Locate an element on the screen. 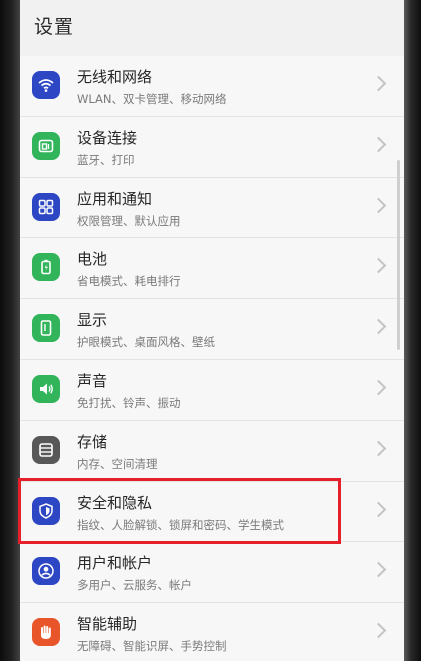 This screenshot has width=421, height=661. page-title: 设置 is located at coordinates (54, 27).